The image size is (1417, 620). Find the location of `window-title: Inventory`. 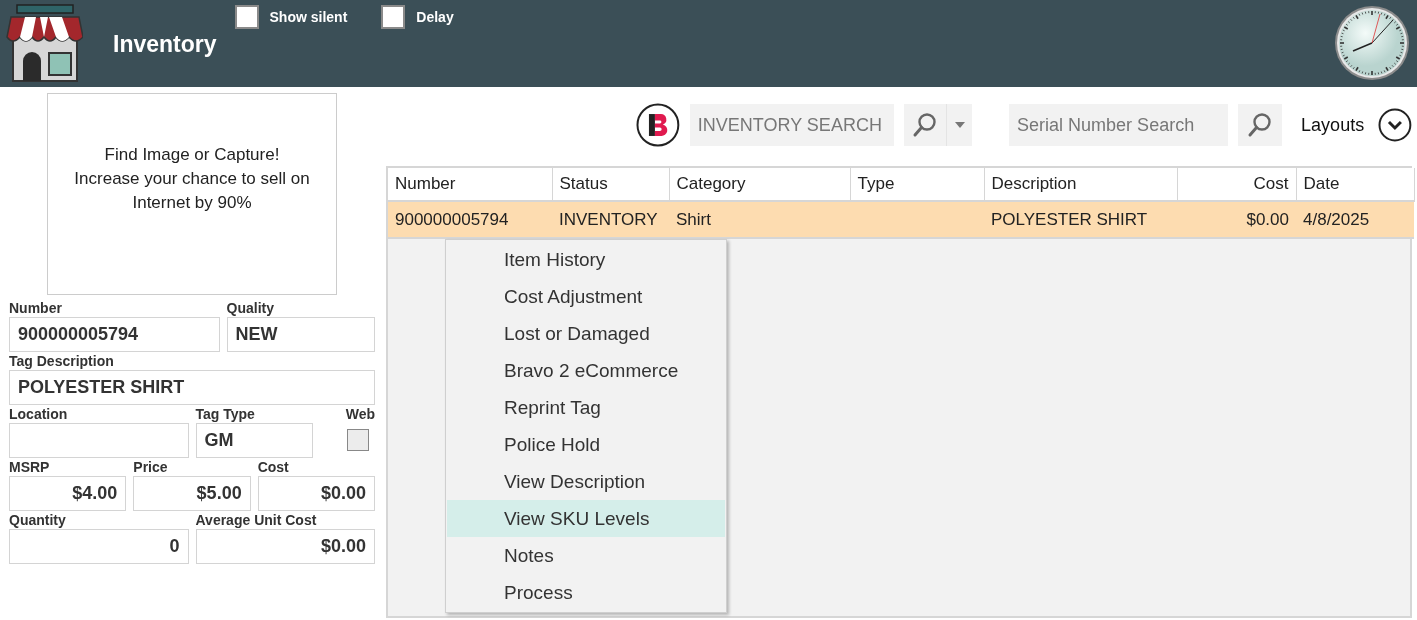

window-title: Inventory is located at coordinates (165, 44).